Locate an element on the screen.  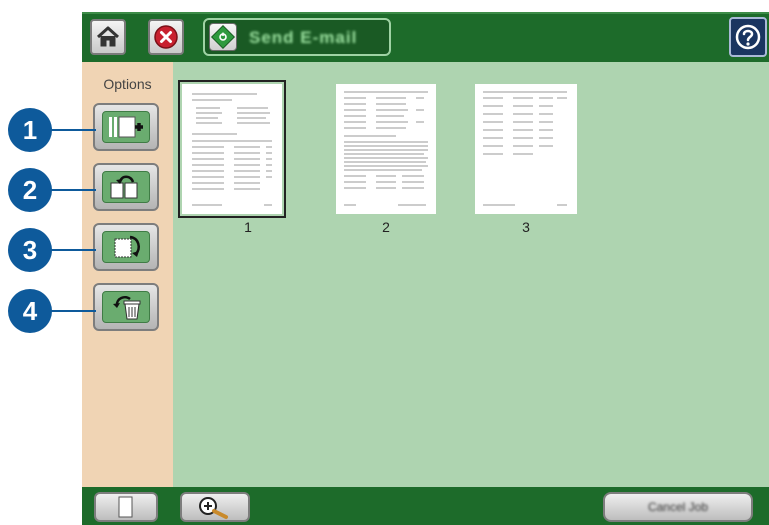
delete-page-button is located at coordinates (126, 307).